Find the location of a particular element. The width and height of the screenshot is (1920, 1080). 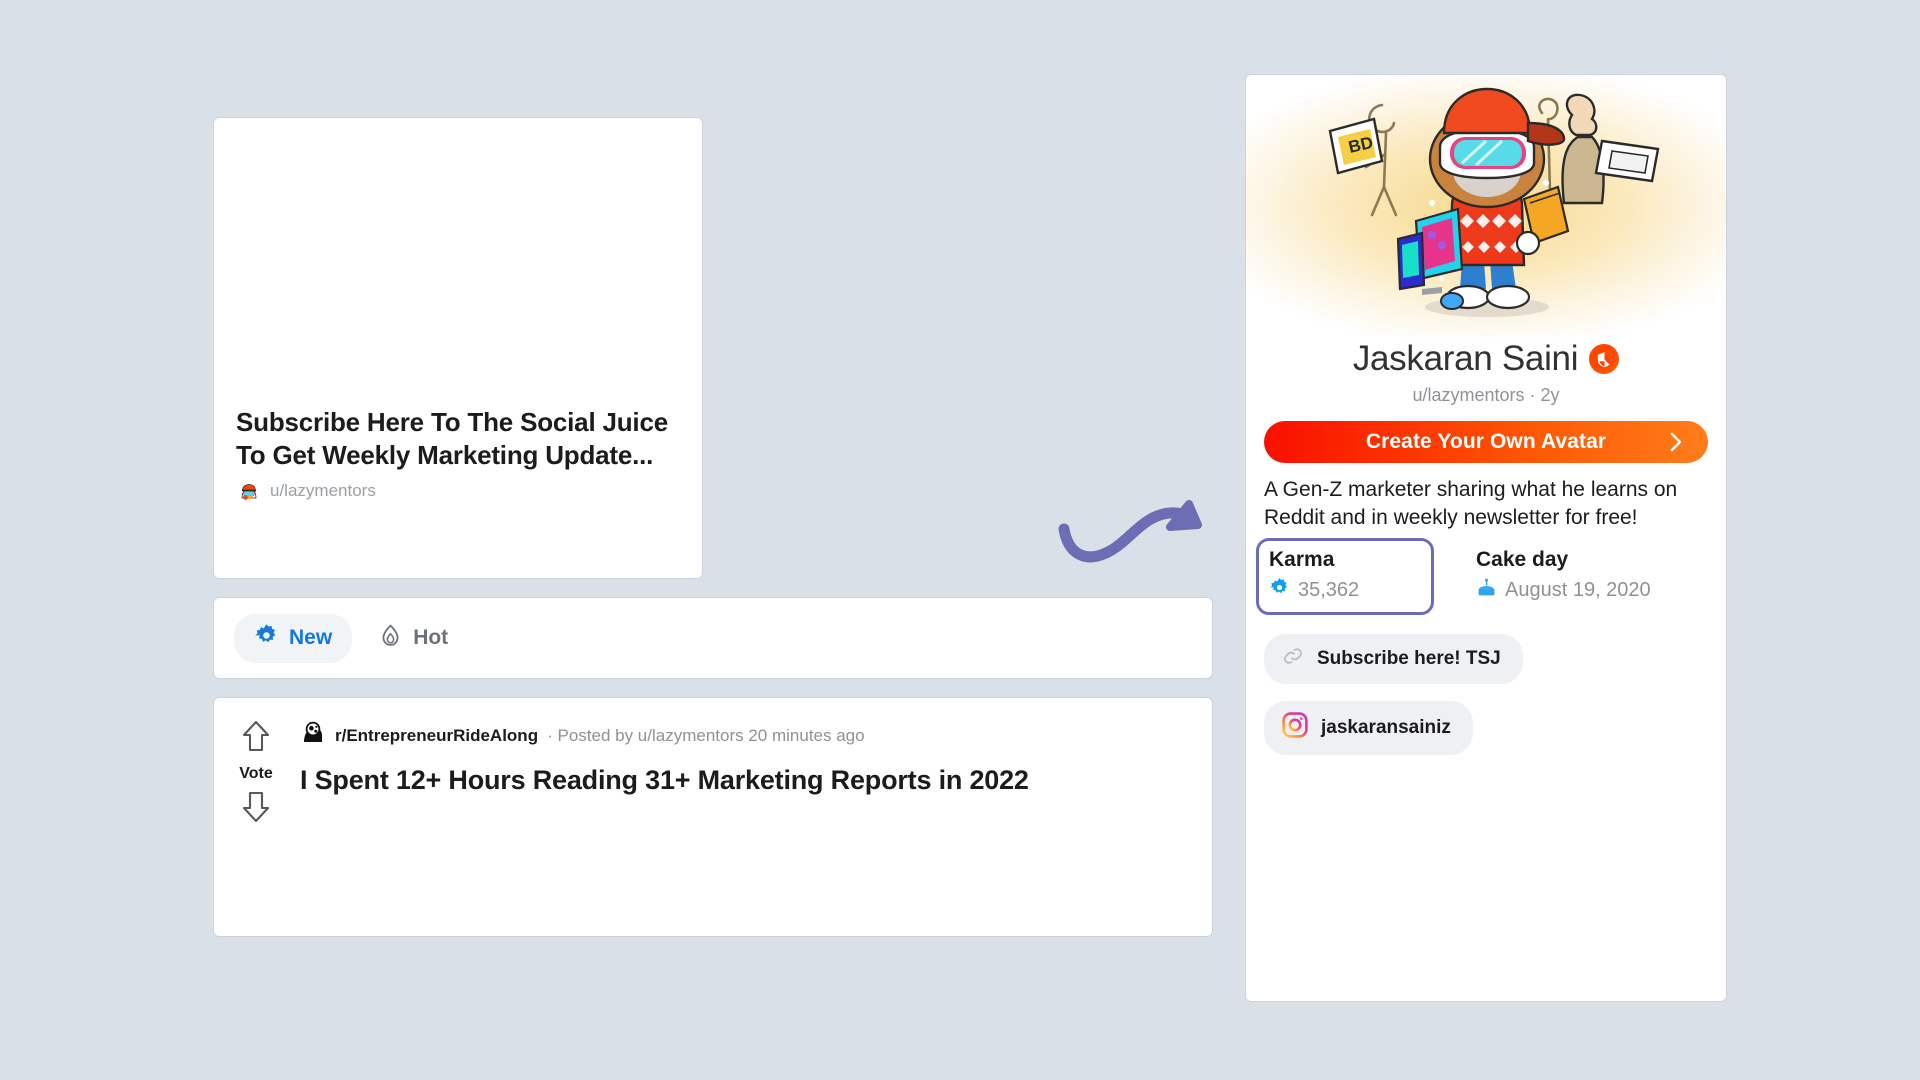

page-title: Jaskaran Saini is located at coordinates (1465, 358).